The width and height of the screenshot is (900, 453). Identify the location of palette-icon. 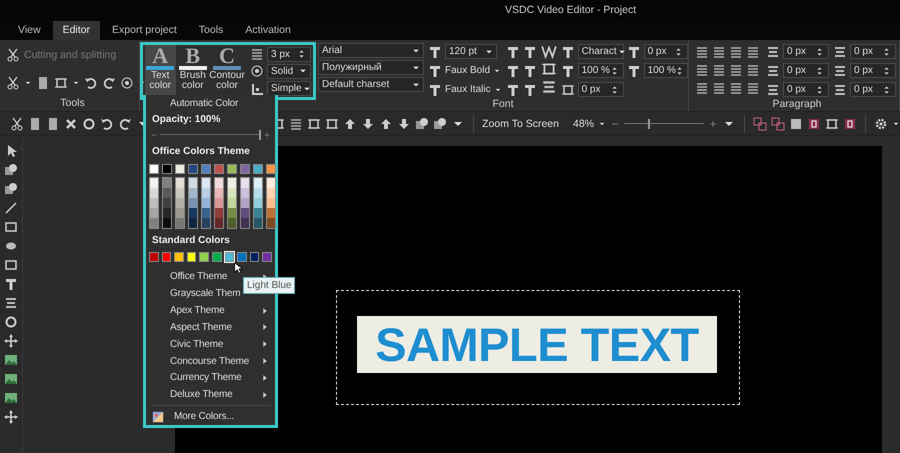
(158, 416).